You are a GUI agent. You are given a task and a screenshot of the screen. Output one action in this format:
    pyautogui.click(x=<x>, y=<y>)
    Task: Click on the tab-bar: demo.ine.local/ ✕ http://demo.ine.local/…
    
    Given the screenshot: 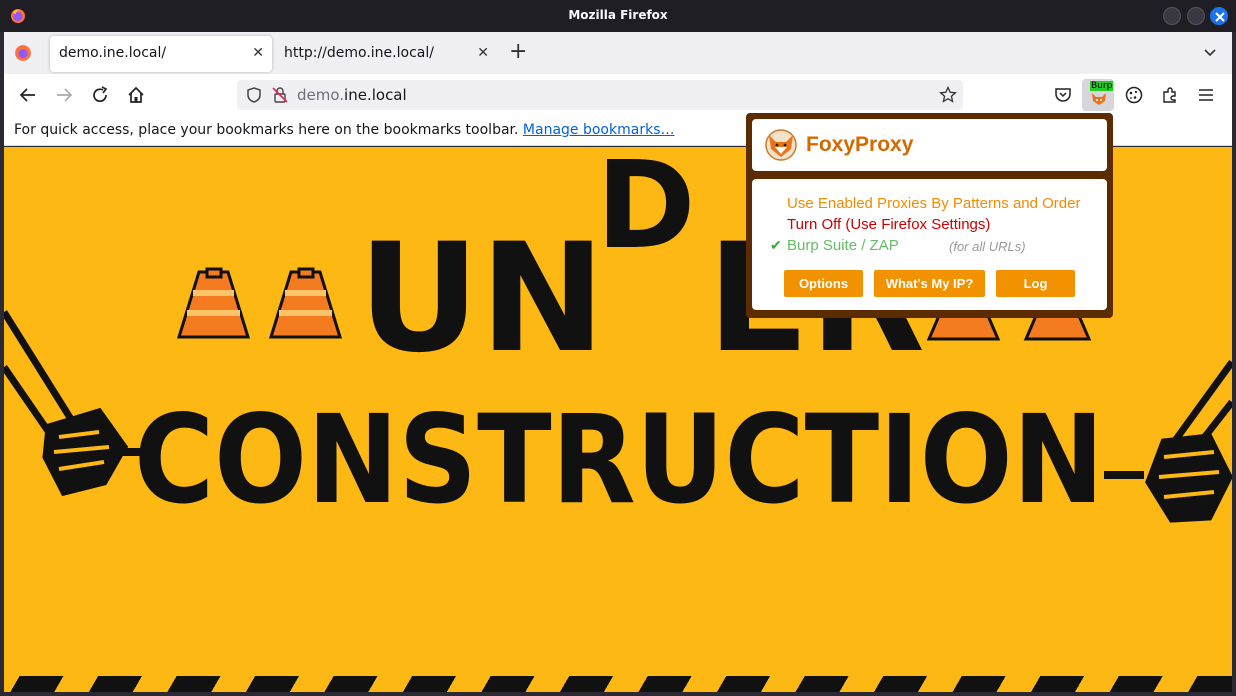 What is the action you would take?
    pyautogui.click(x=618, y=53)
    